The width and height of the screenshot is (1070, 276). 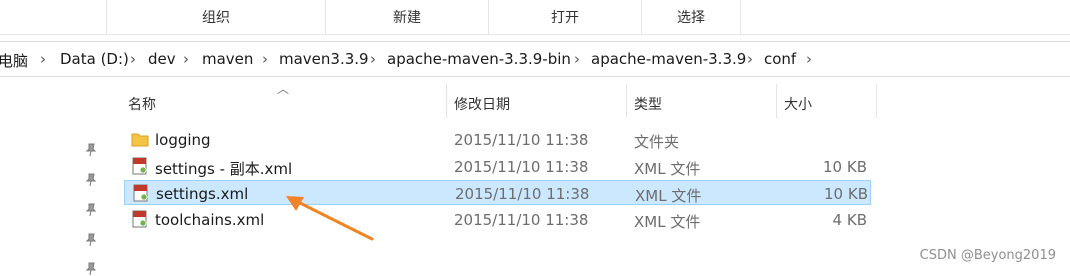 I want to click on ribbon-tab-label: 选择, so click(x=691, y=18).